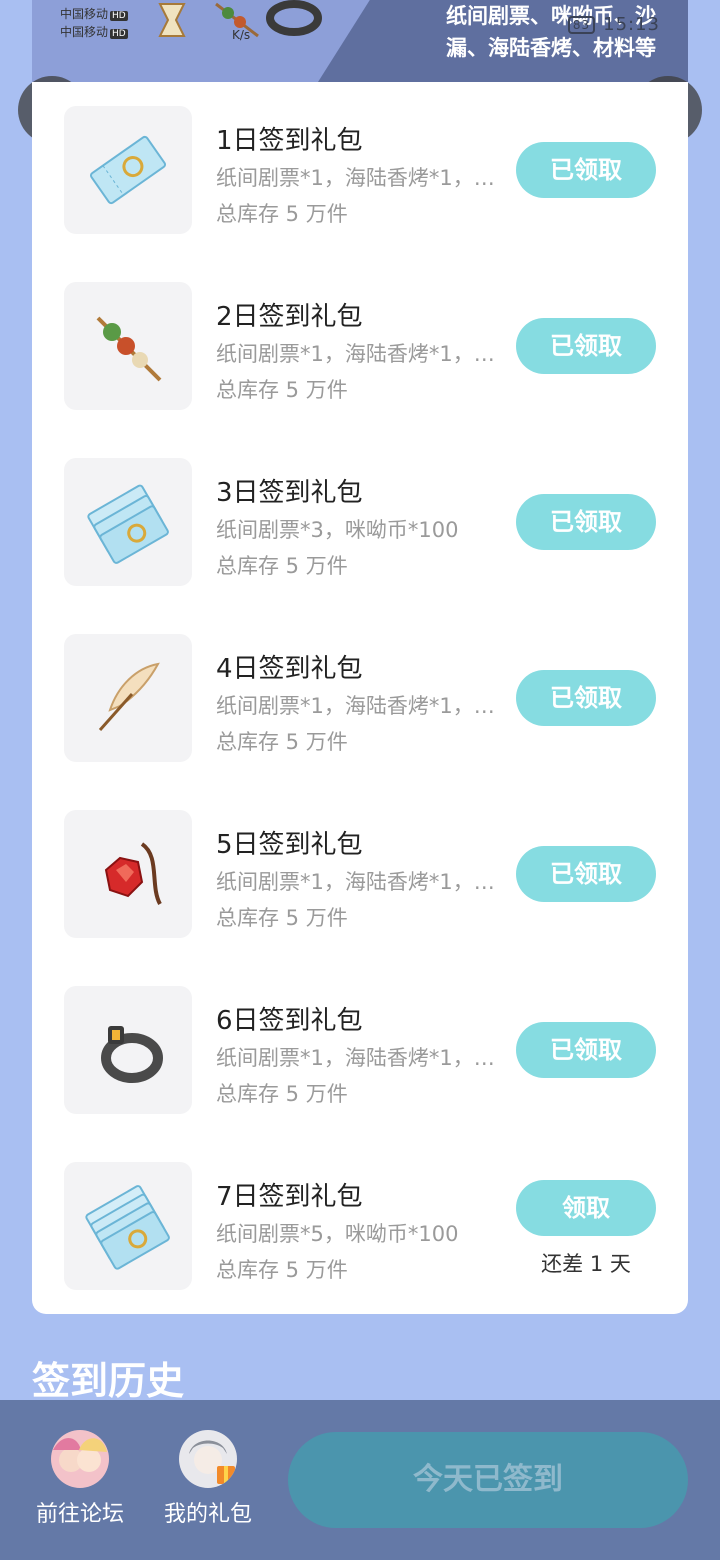  I want to click on gift-desc: 纸间剧票*5，咪呦币*100, so click(337, 1234).